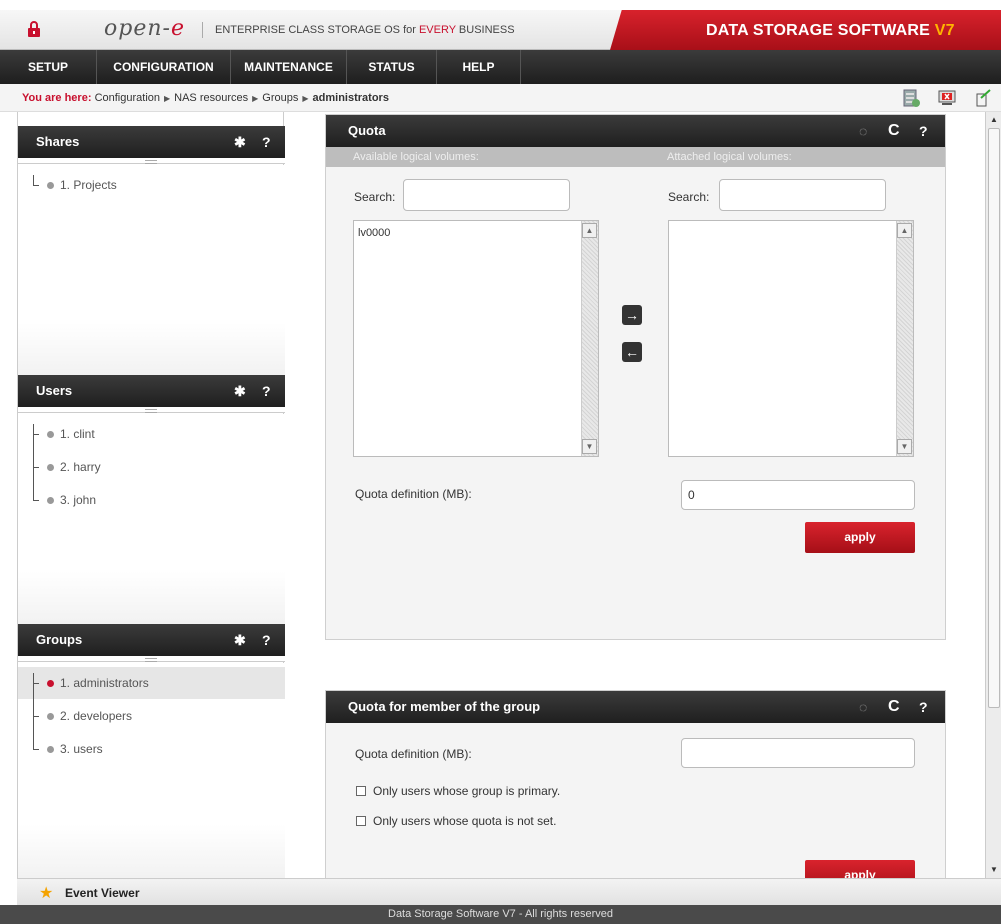  What do you see at coordinates (156, 709) in the screenshot?
I see `group-item: 2. developers` at bounding box center [156, 709].